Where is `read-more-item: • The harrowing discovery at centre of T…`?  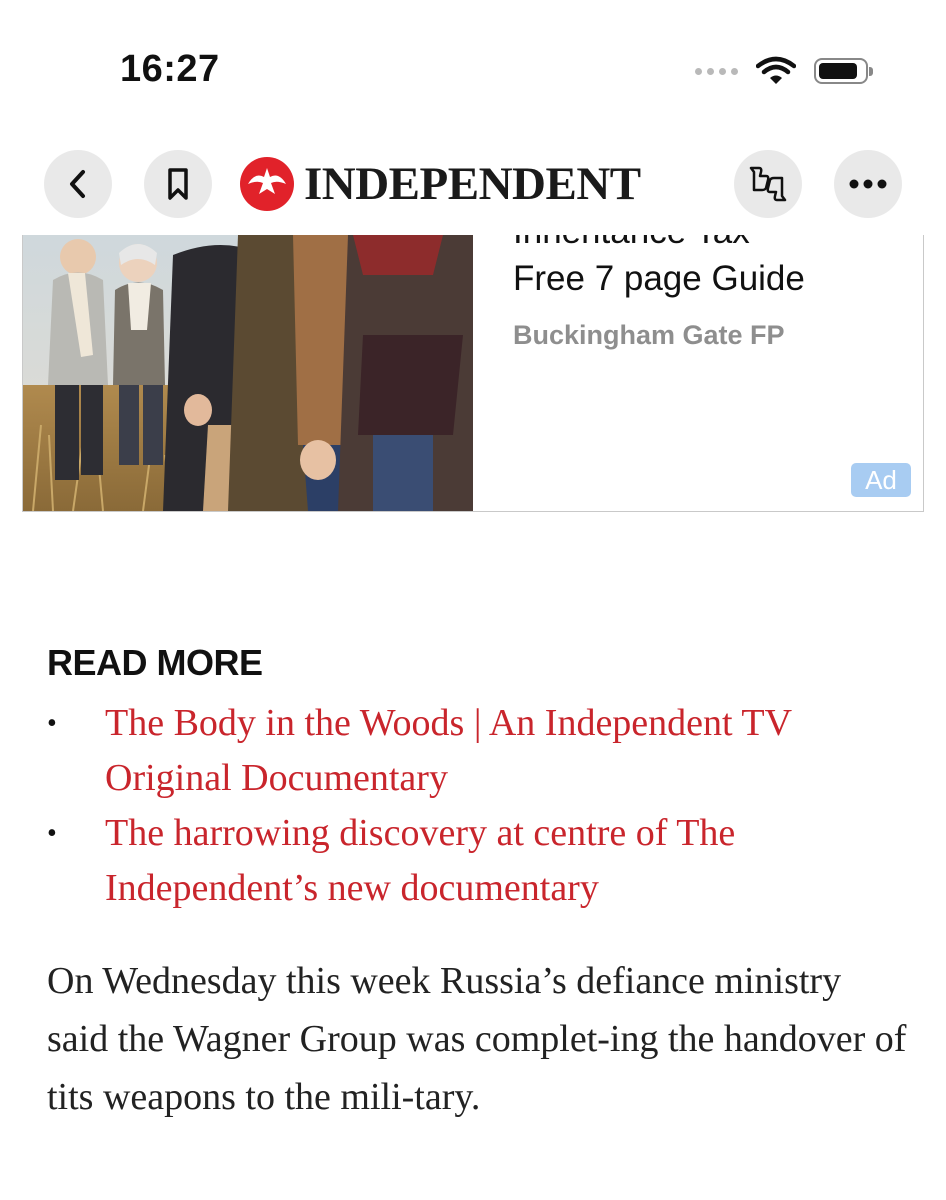
read-more-item: • The harrowing discovery at centre of T… is located at coordinates (477, 861).